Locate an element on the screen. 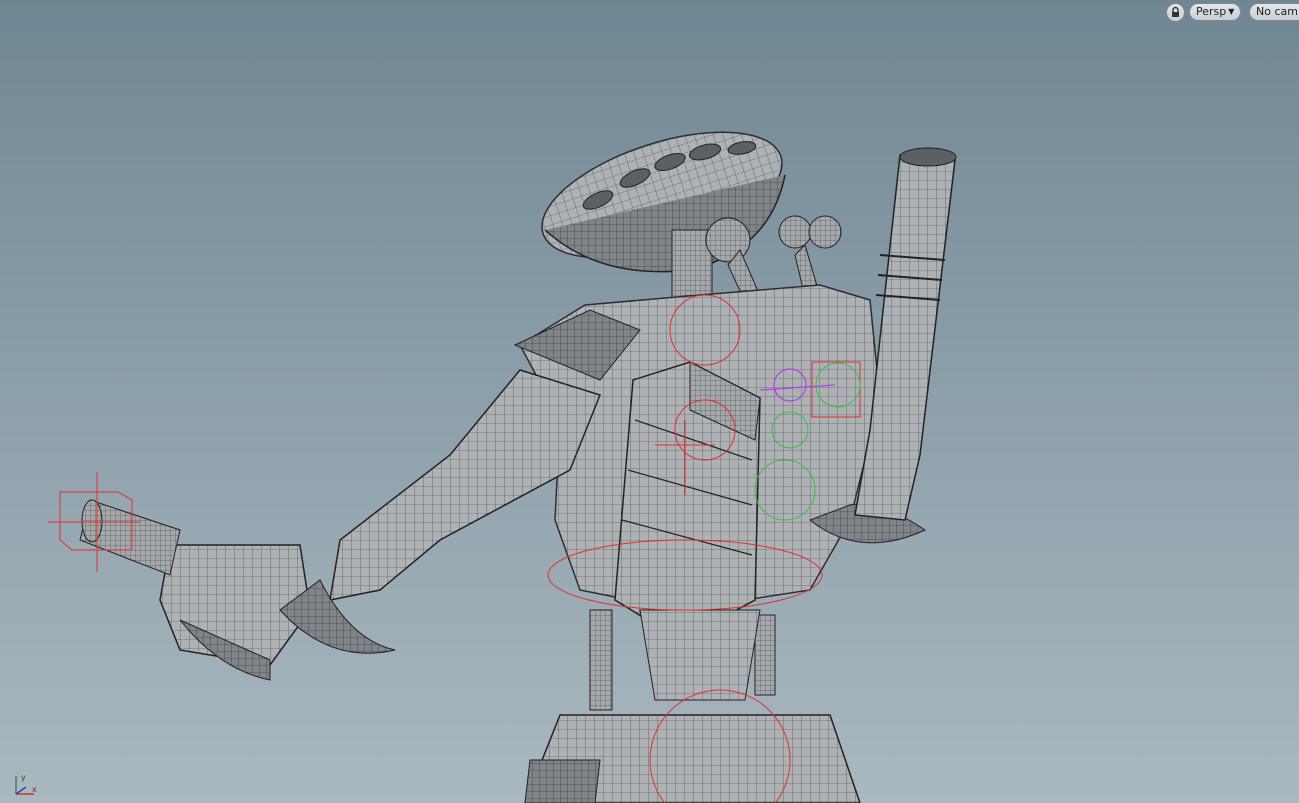 The width and height of the screenshot is (1299, 803). lock-icon is located at coordinates (1175, 11).